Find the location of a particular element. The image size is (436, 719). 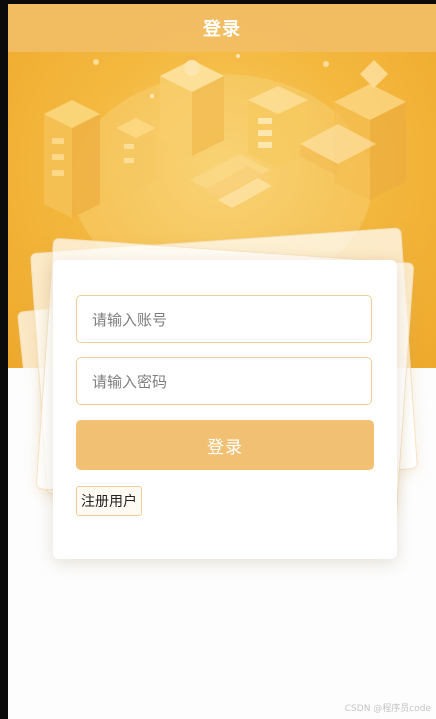

login-button-label: 登录 is located at coordinates (225, 447).